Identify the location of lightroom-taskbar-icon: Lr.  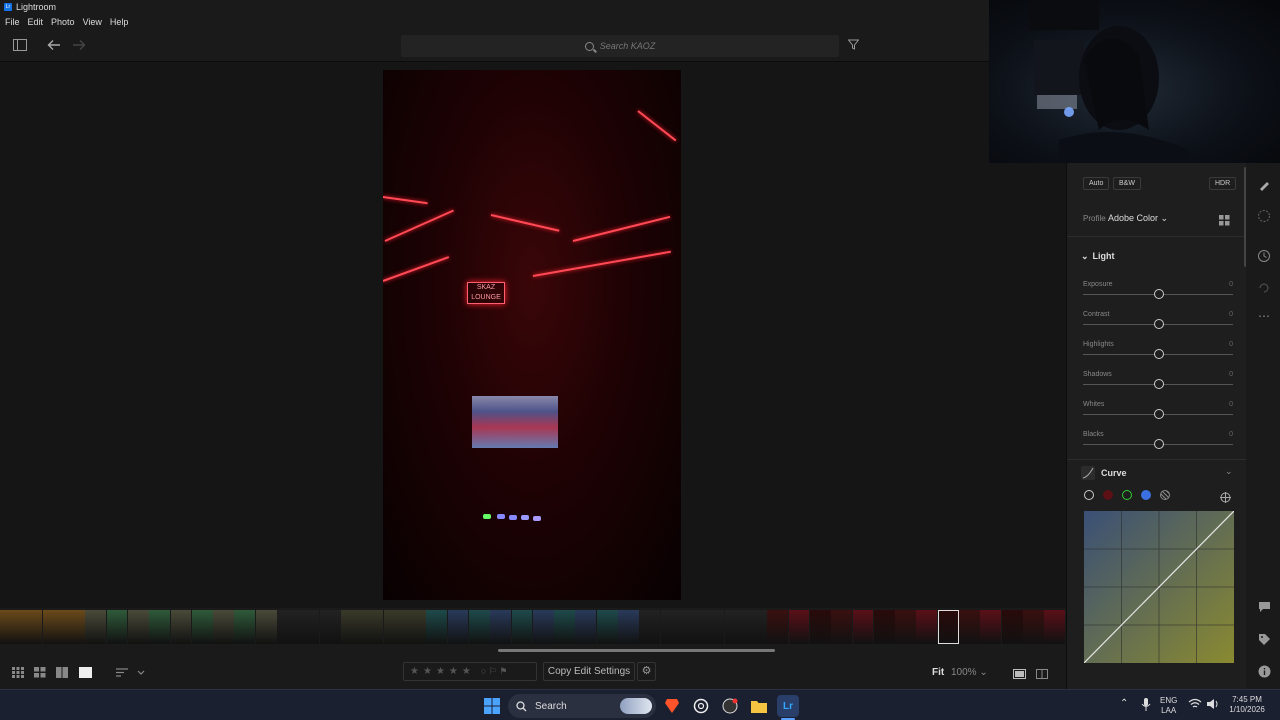
(788, 706).